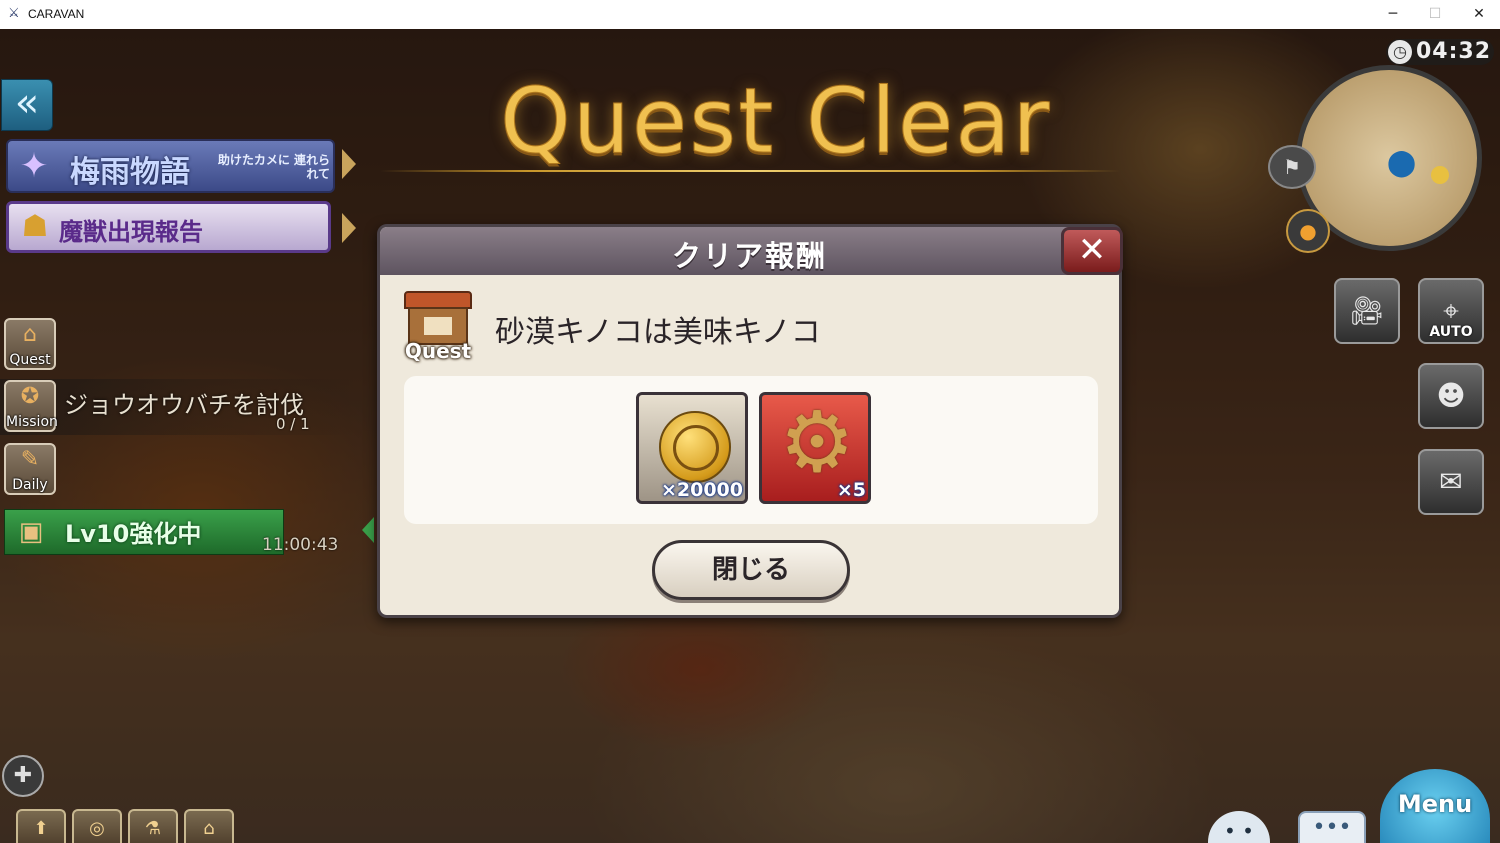  I want to click on mission-side-button: ✪ Mission, so click(31, 406).